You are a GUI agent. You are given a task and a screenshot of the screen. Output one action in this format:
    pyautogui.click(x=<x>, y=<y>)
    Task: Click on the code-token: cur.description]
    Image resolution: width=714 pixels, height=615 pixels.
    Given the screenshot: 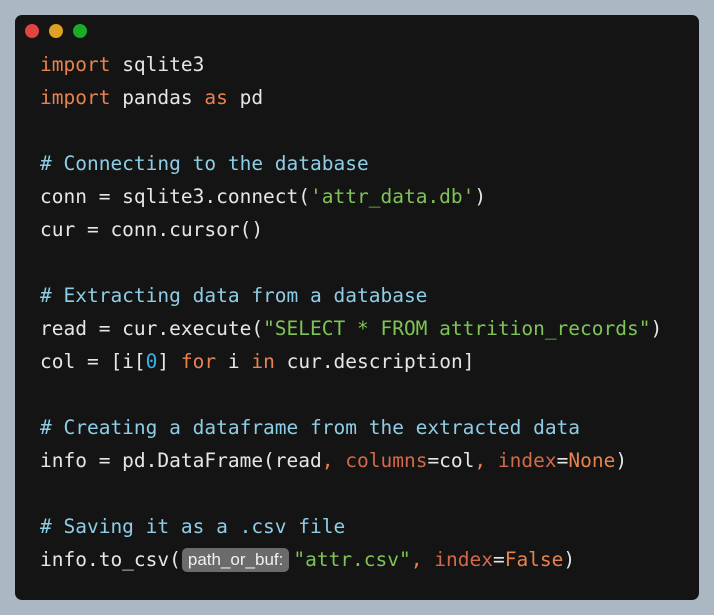 What is the action you would take?
    pyautogui.click(x=374, y=361)
    